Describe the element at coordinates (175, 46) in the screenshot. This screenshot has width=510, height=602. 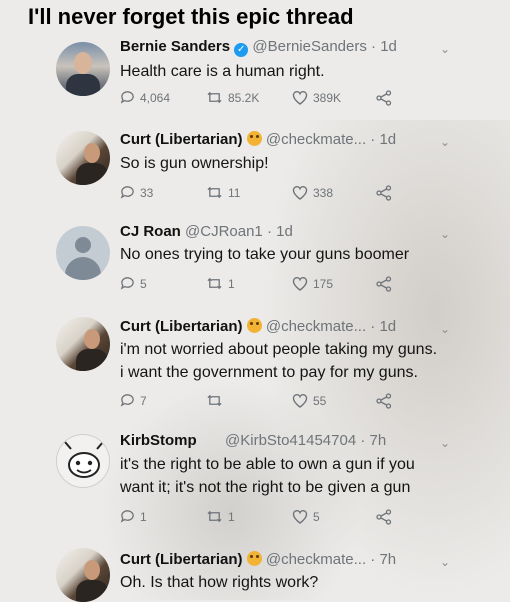
I see `display-name: Bernie Sanders` at that location.